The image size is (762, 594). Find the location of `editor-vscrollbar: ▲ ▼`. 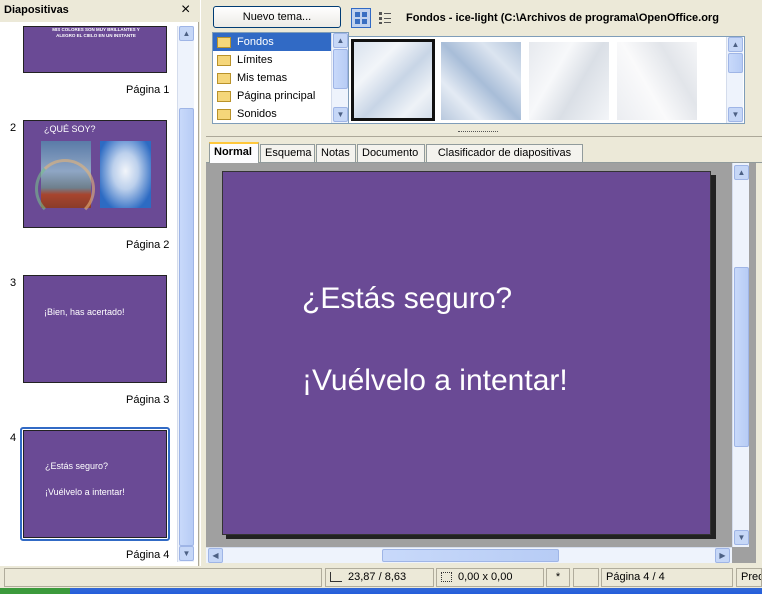

editor-vscrollbar: ▲ ▼ is located at coordinates (740, 355).